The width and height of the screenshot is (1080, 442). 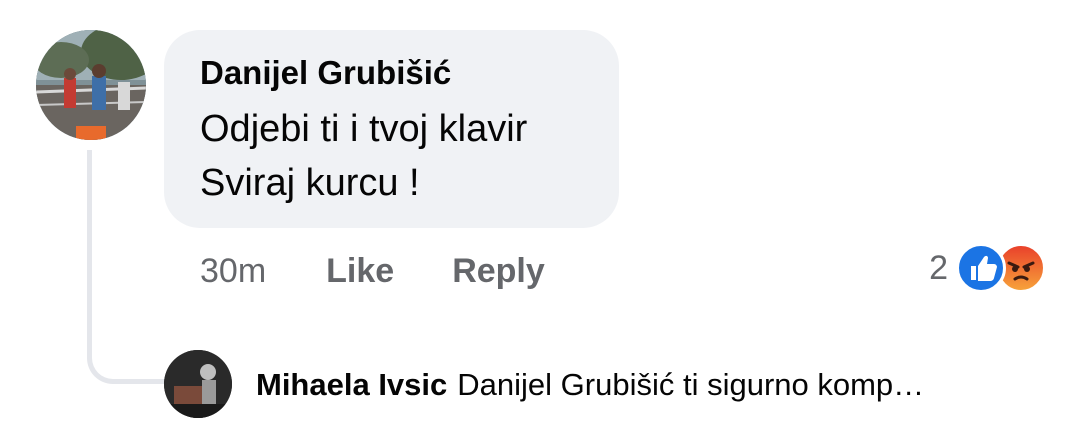 What do you see at coordinates (981, 268) in the screenshot?
I see `like-icon` at bounding box center [981, 268].